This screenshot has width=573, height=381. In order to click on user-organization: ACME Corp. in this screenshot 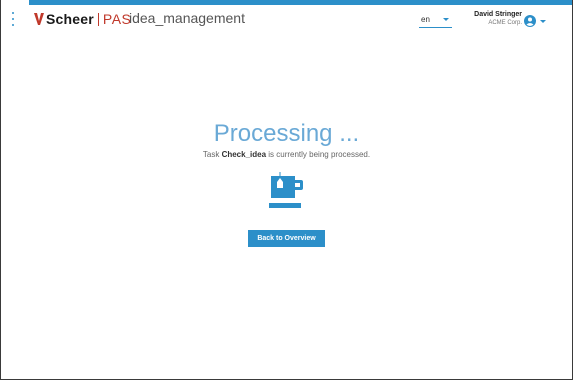, I will do `click(505, 23)`.